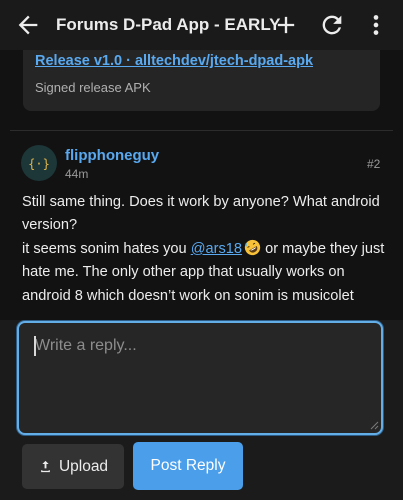  Describe the element at coordinates (376, 25) in the screenshot. I see `more-vert-icon` at that location.